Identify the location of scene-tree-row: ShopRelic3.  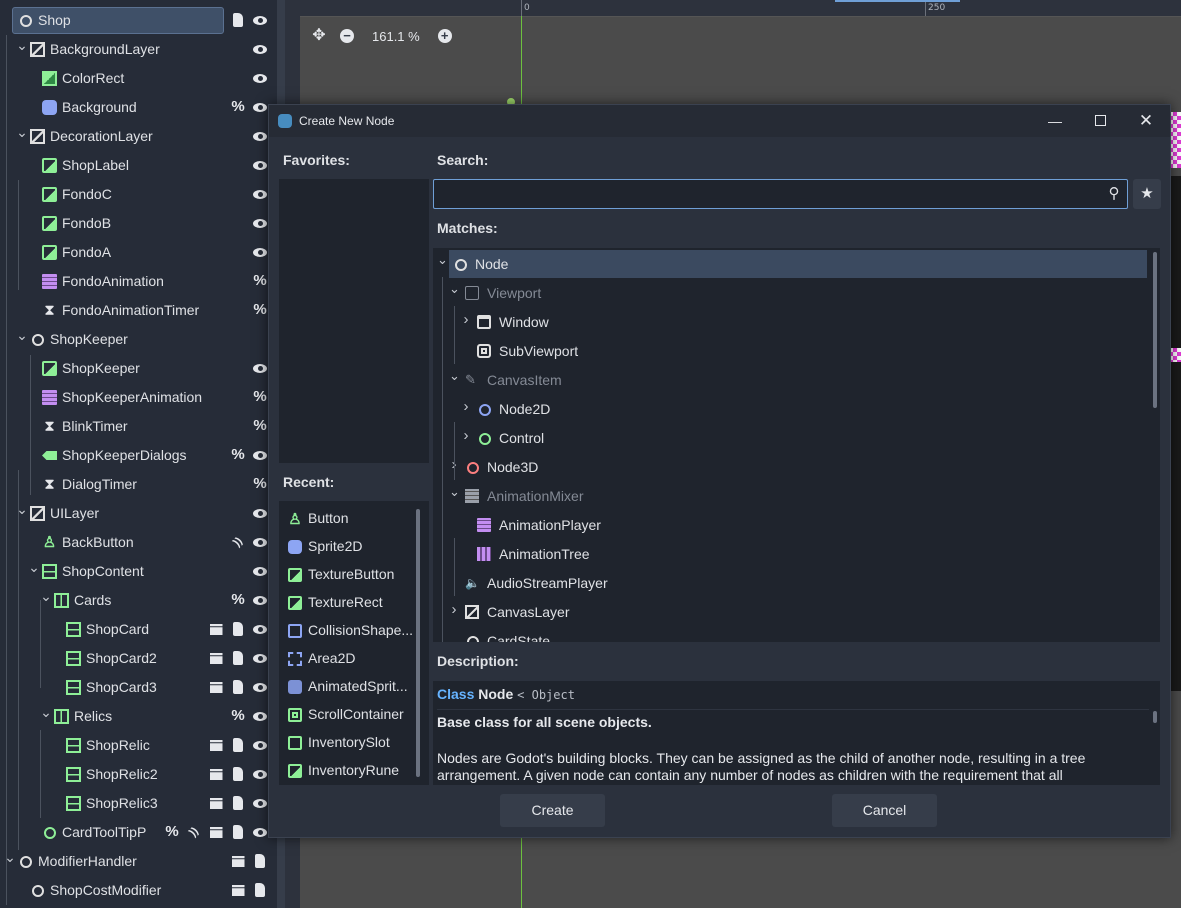
(138, 803).